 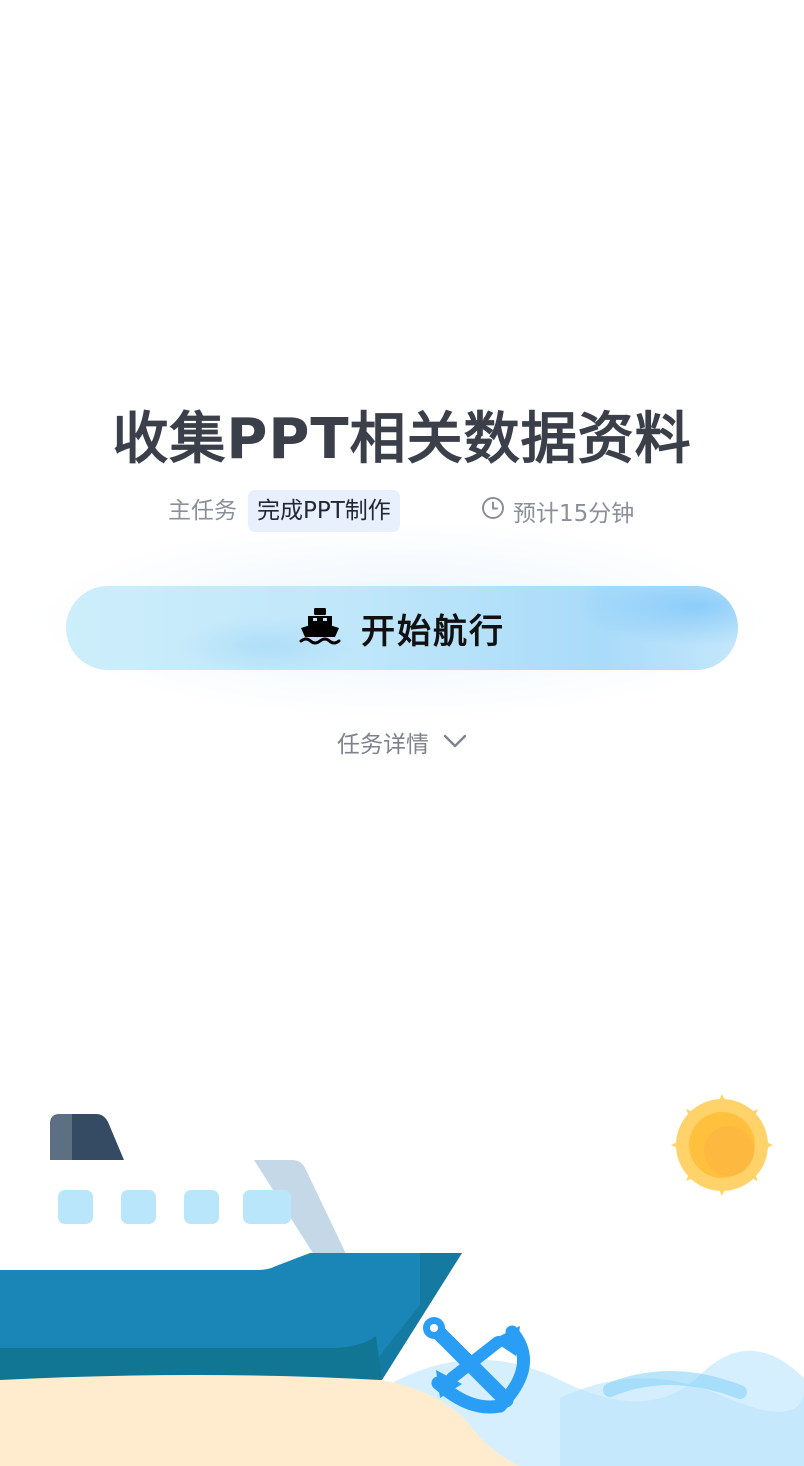 I want to click on main-task-label: 主任务, so click(x=202, y=511).